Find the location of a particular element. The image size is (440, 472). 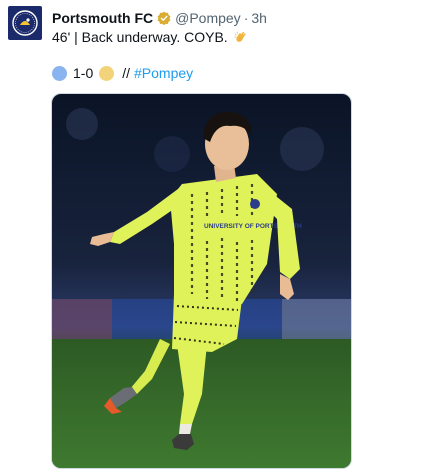

score-line: 1-0 // #Pompey is located at coordinates (122, 73).